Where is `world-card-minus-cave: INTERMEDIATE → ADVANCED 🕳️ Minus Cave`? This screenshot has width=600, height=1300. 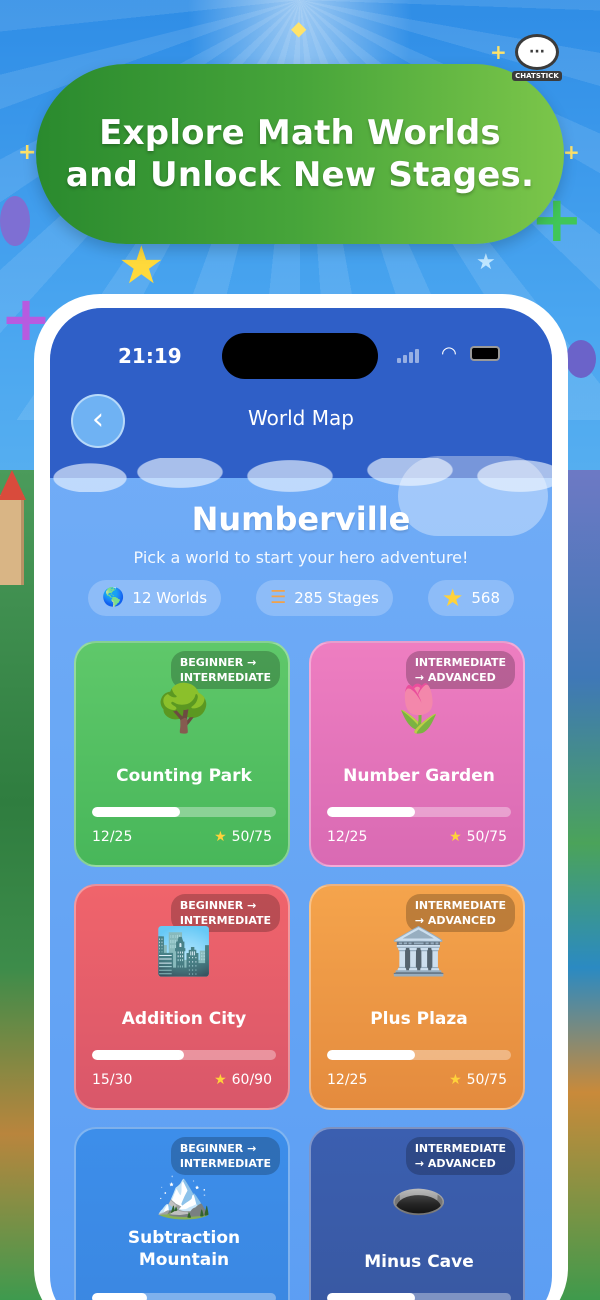
world-card-minus-cave: INTERMEDIATE → ADVANCED 🕳️ Minus Cave is located at coordinates (417, 1213).